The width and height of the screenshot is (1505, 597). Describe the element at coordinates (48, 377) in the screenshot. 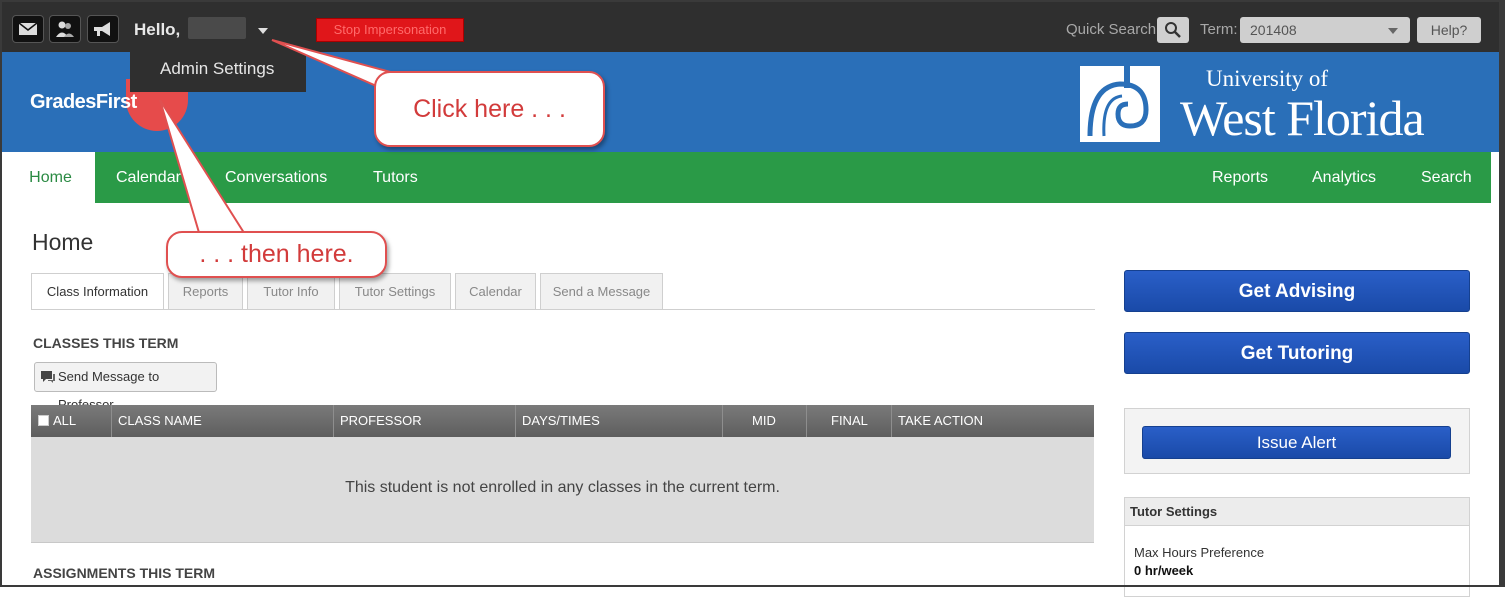

I see `speech-bubble-icon` at that location.